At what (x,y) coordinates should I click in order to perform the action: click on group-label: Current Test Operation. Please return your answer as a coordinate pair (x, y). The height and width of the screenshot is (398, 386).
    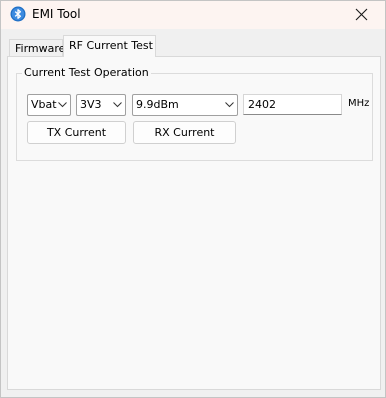
    Looking at the image, I should click on (86, 72).